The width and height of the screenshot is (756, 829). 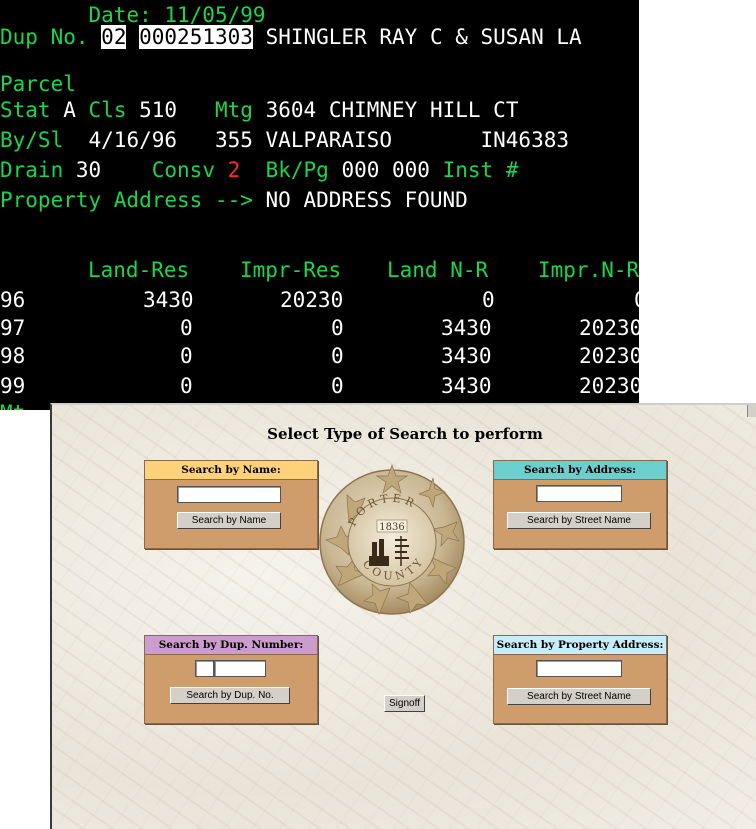 What do you see at coordinates (229, 494) in the screenshot?
I see `name-input` at bounding box center [229, 494].